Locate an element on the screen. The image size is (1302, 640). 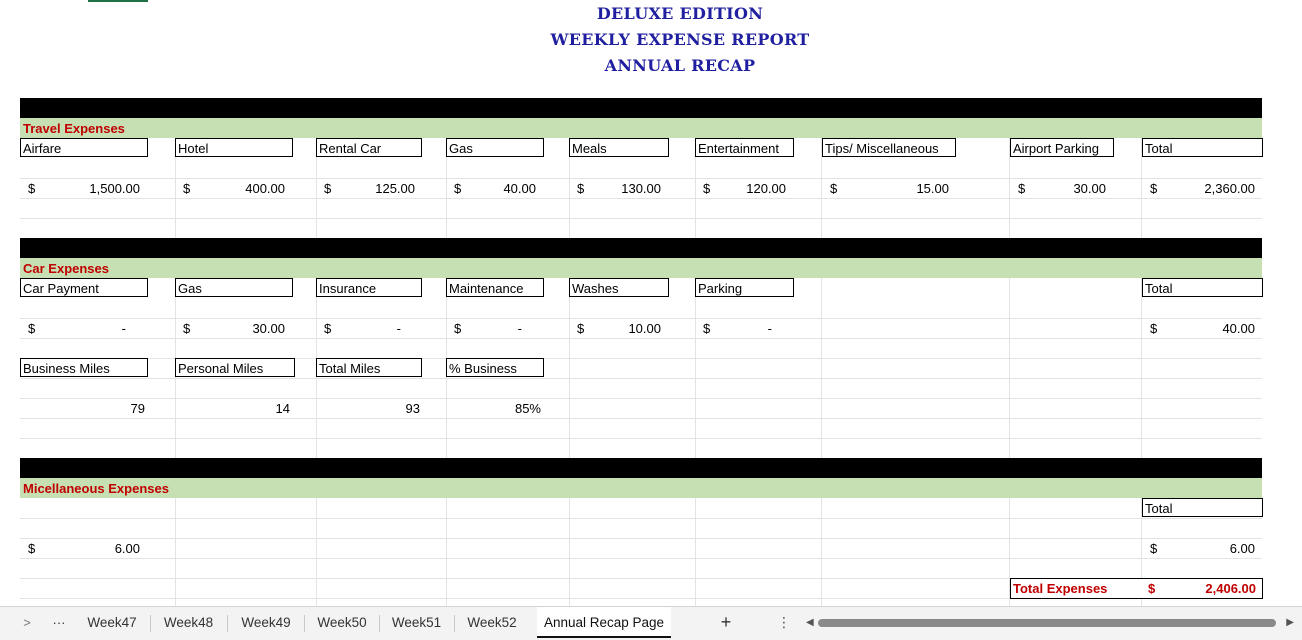
scroll-left-icon: ◀ is located at coordinates (810, 623).